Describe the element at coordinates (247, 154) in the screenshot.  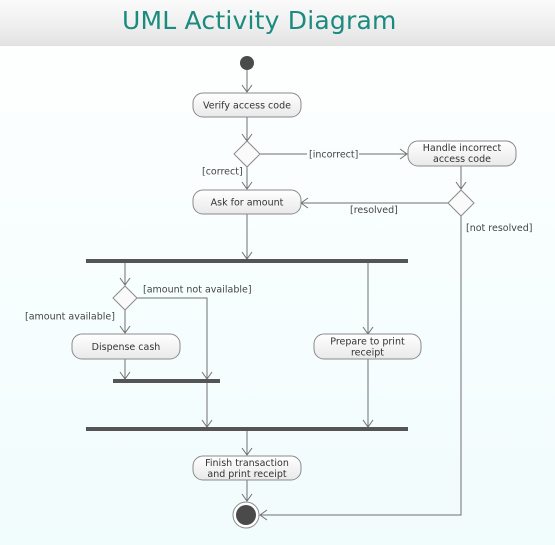
I see `decision-access-code` at that location.